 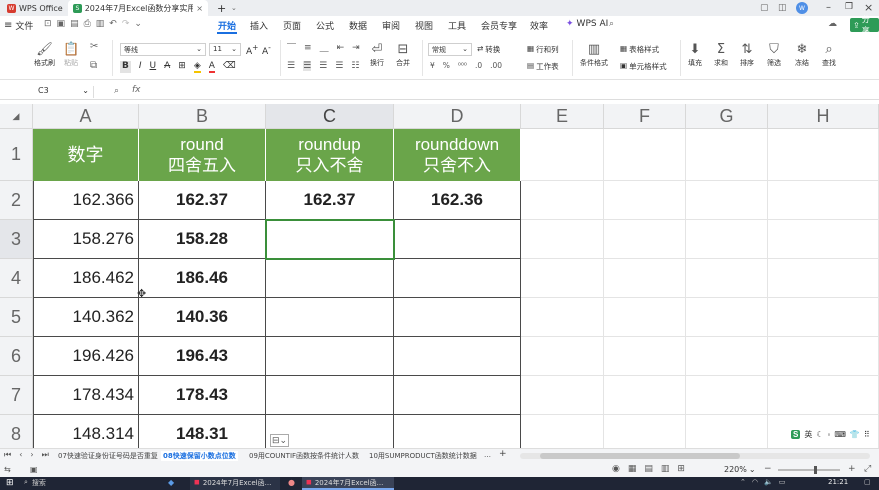 I want to click on new-doc-icon: ⊡, so click(x=48, y=24).